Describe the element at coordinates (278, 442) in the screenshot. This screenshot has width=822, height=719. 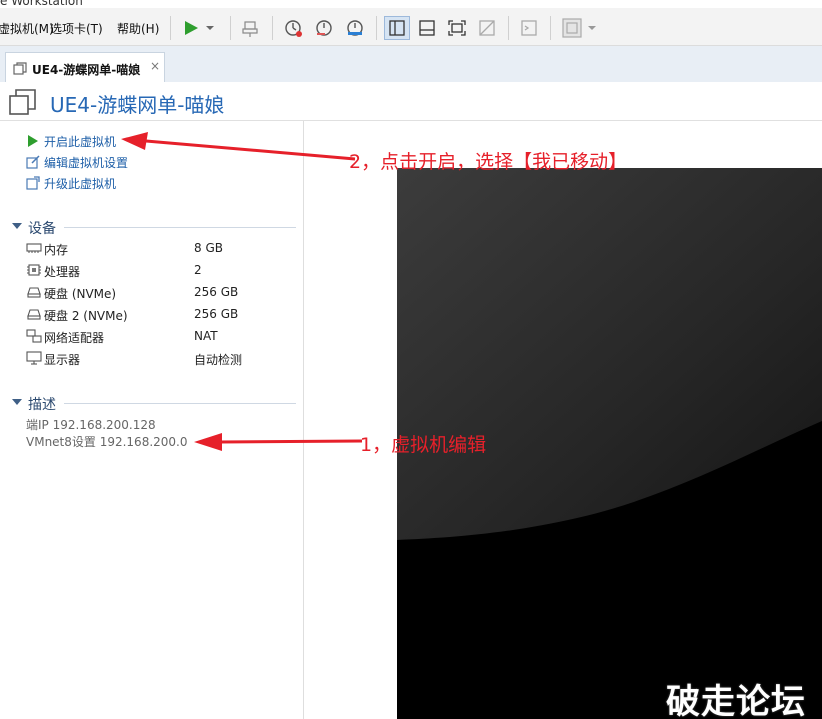
I see `arrow-step1` at that location.